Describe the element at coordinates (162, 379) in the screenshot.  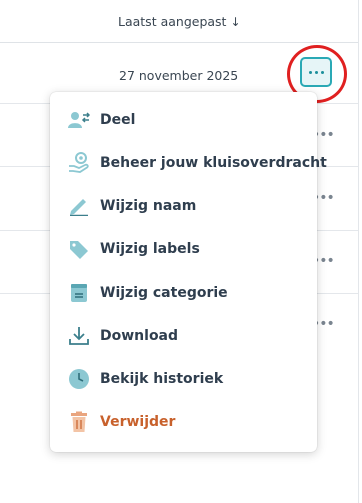
I see `menu-item-label: Bekijk historiek` at that location.